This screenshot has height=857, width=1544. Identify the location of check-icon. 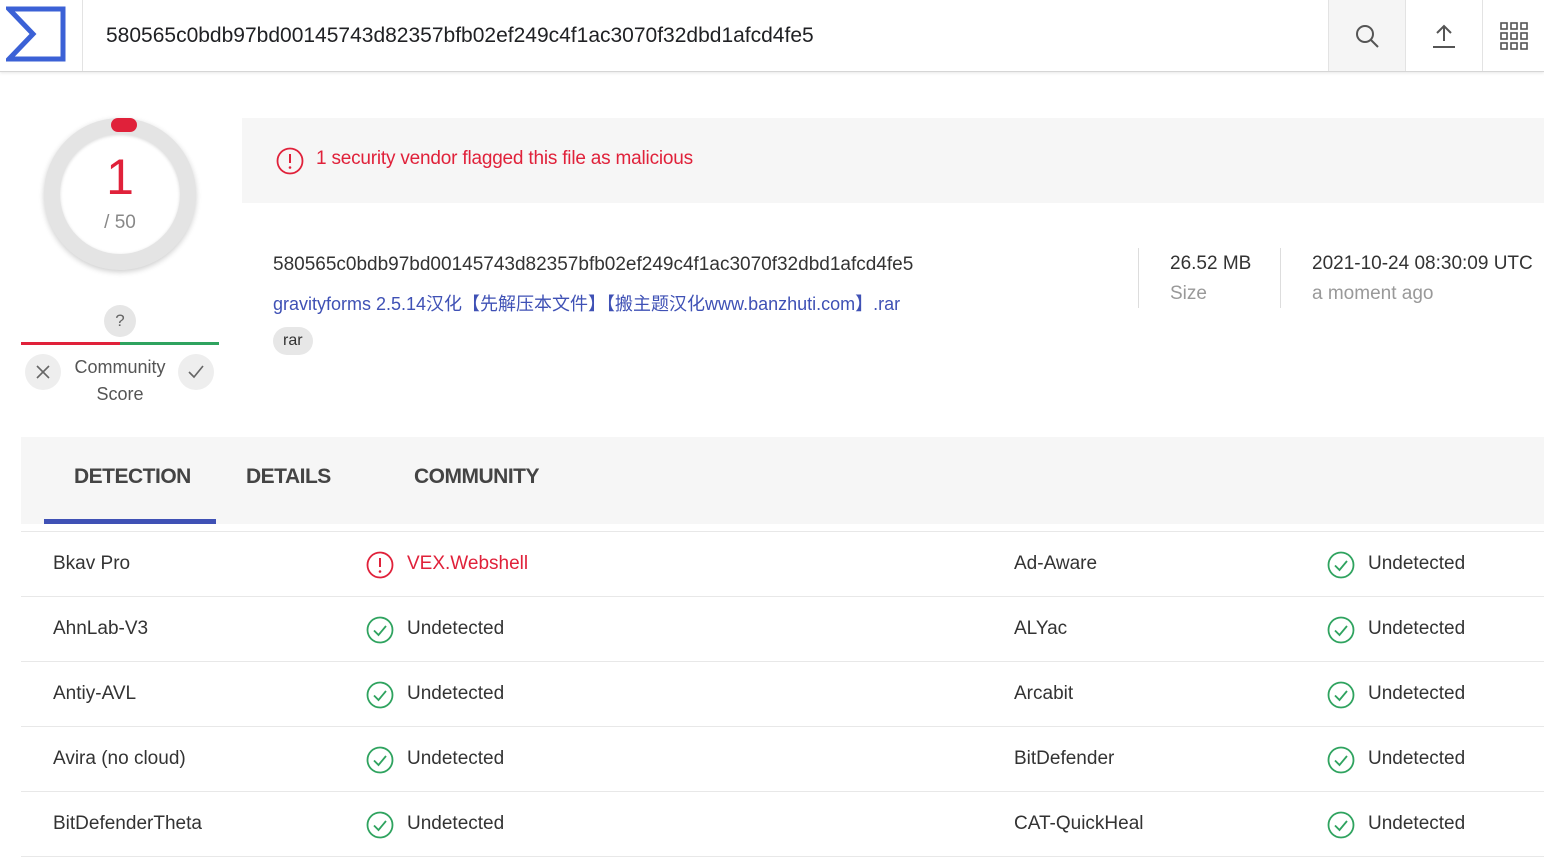
(196, 372).